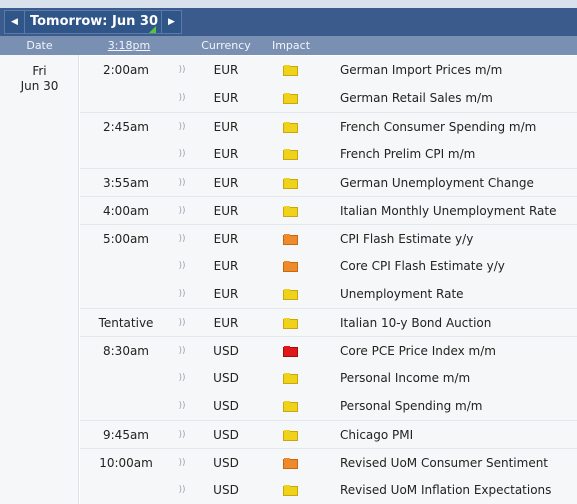  I want to click on event-row: 3:55am)) EUR German Unemployment Change, so click(328, 182).